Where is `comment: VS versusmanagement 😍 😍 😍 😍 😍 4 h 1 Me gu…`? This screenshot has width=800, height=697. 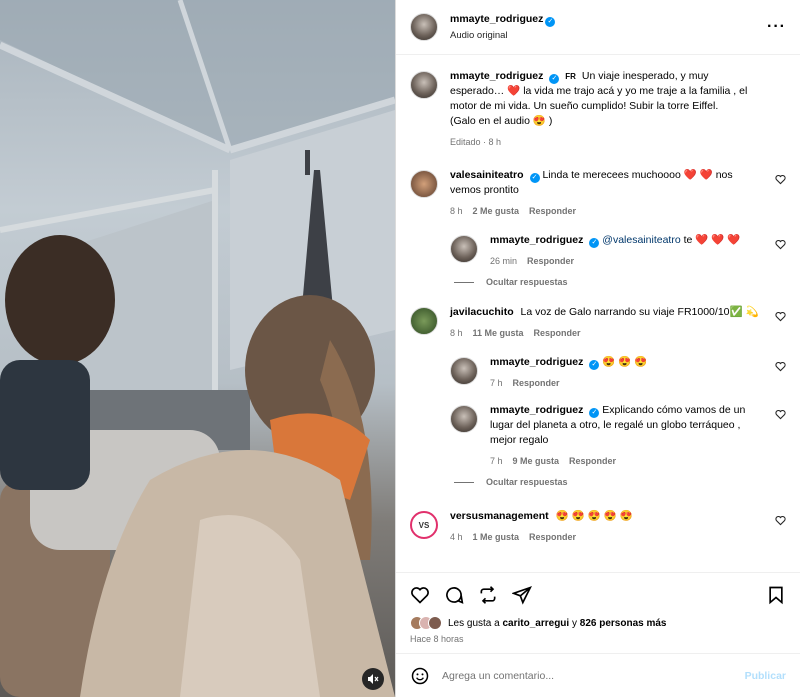 comment: VS versusmanagement 😍 😍 😍 😍 😍 4 h 1 Me gu… is located at coordinates (598, 527).